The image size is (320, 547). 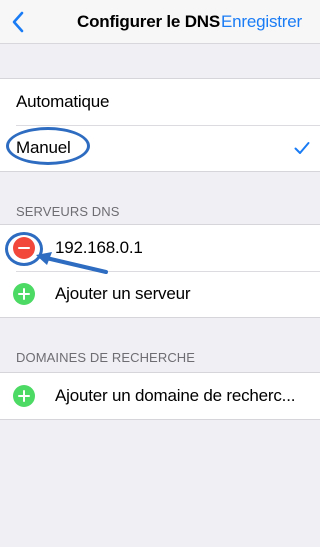 What do you see at coordinates (149, 21) in the screenshot?
I see `page-title: Configurer le DNS` at bounding box center [149, 21].